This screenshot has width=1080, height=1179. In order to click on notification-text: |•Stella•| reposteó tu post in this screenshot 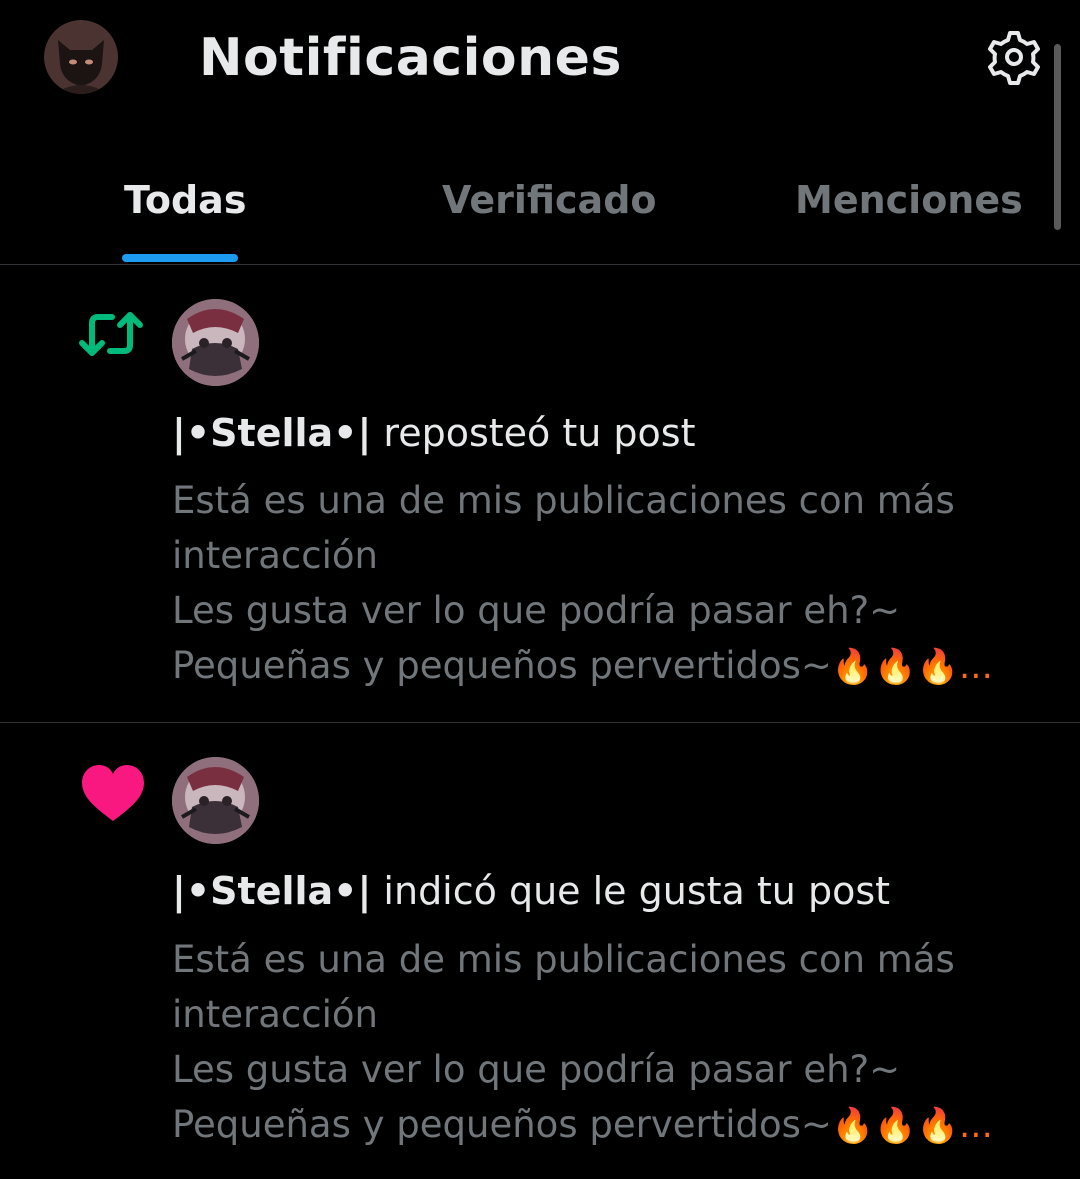, I will do `click(434, 433)`.